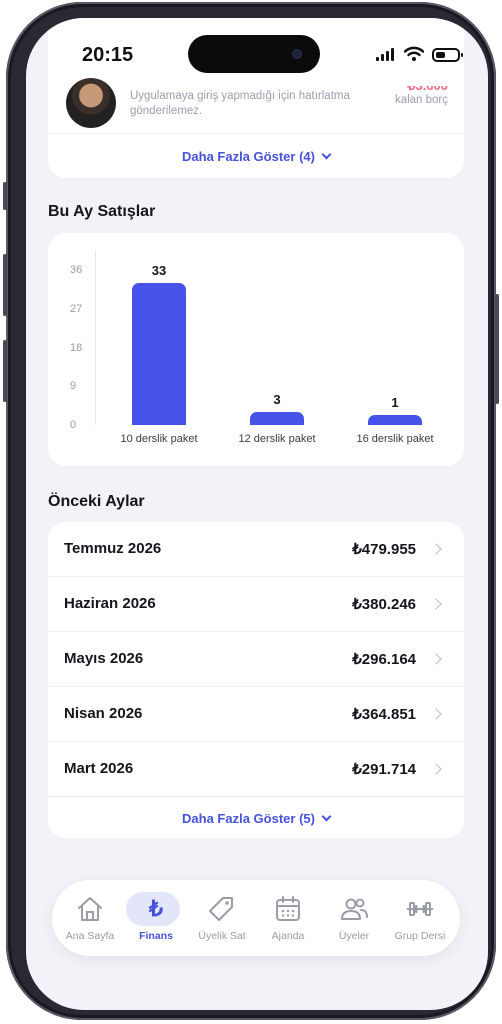  I want to click on dynamic-island, so click(254, 54).